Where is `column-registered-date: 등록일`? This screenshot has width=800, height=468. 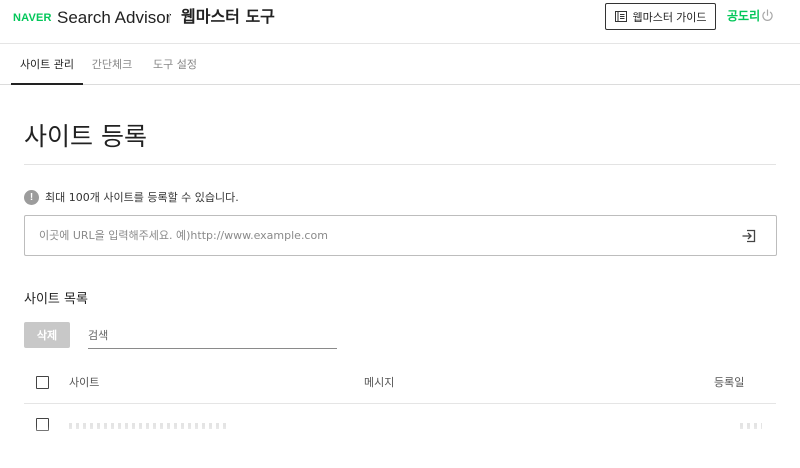 column-registered-date: 등록일 is located at coordinates (729, 383).